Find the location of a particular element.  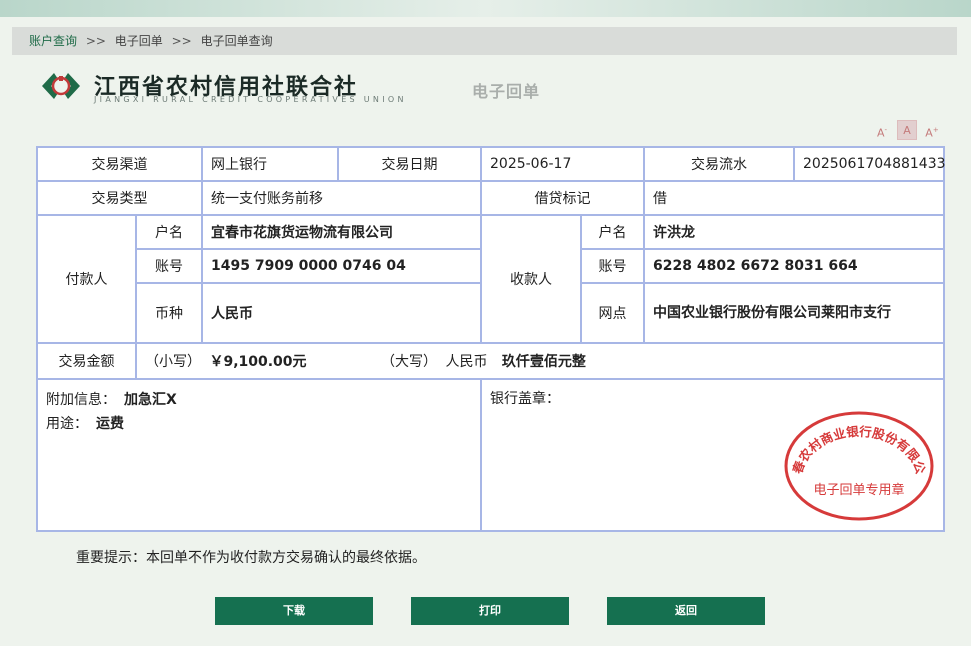

payer-currency-label: 币种 is located at coordinates (169, 313).